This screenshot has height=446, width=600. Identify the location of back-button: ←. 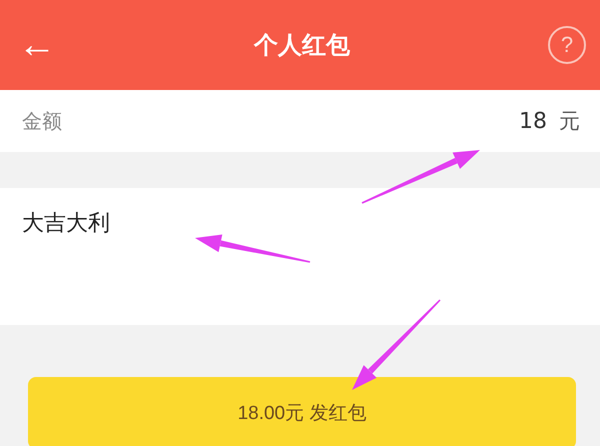
(37, 45).